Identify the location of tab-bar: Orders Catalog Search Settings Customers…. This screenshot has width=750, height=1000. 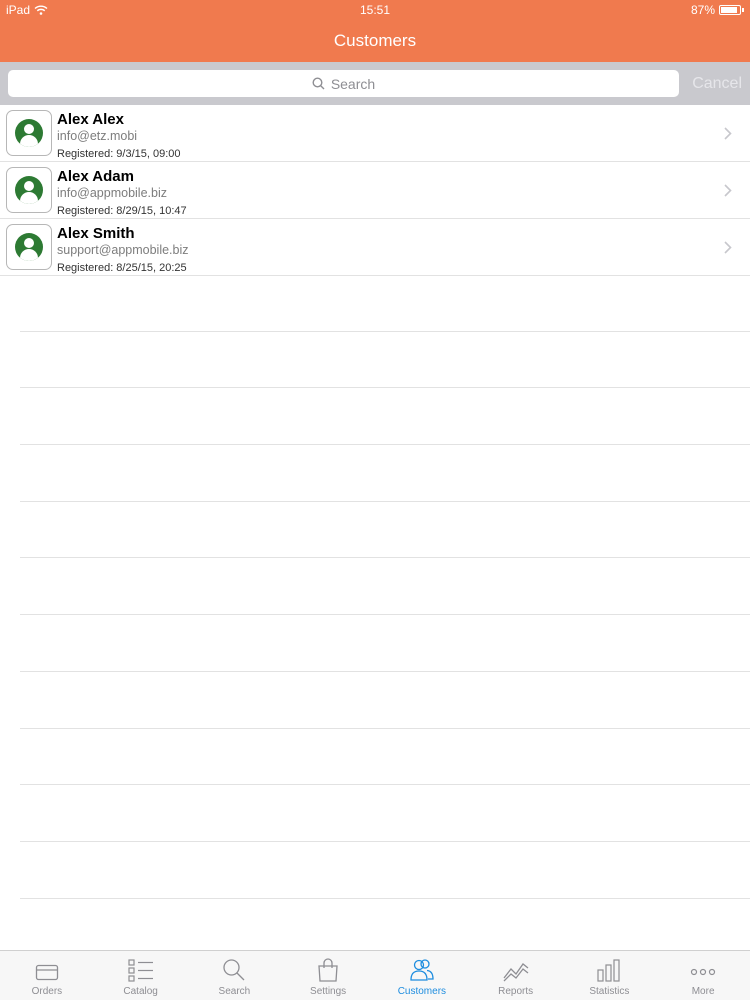
(375, 975).